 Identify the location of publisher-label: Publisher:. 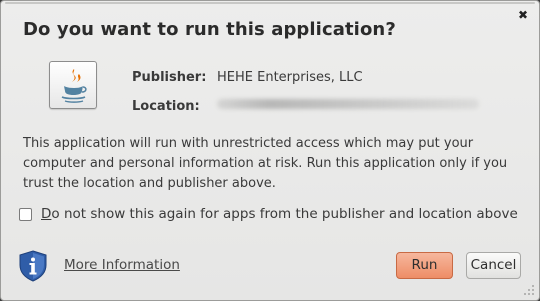
(169, 77).